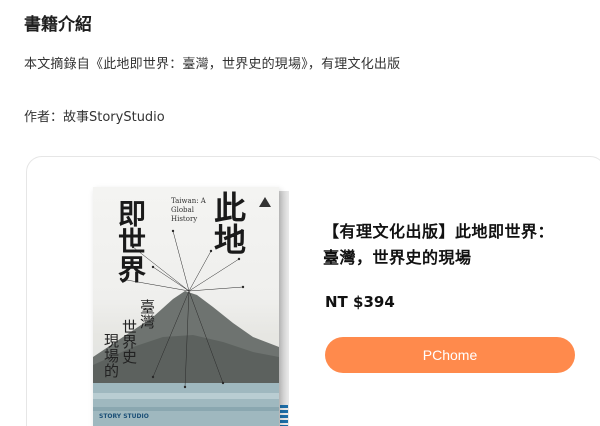 This screenshot has width=600, height=426. What do you see at coordinates (111, 355) in the screenshot?
I see `cover-subtitle-3: 現場的` at bounding box center [111, 355].